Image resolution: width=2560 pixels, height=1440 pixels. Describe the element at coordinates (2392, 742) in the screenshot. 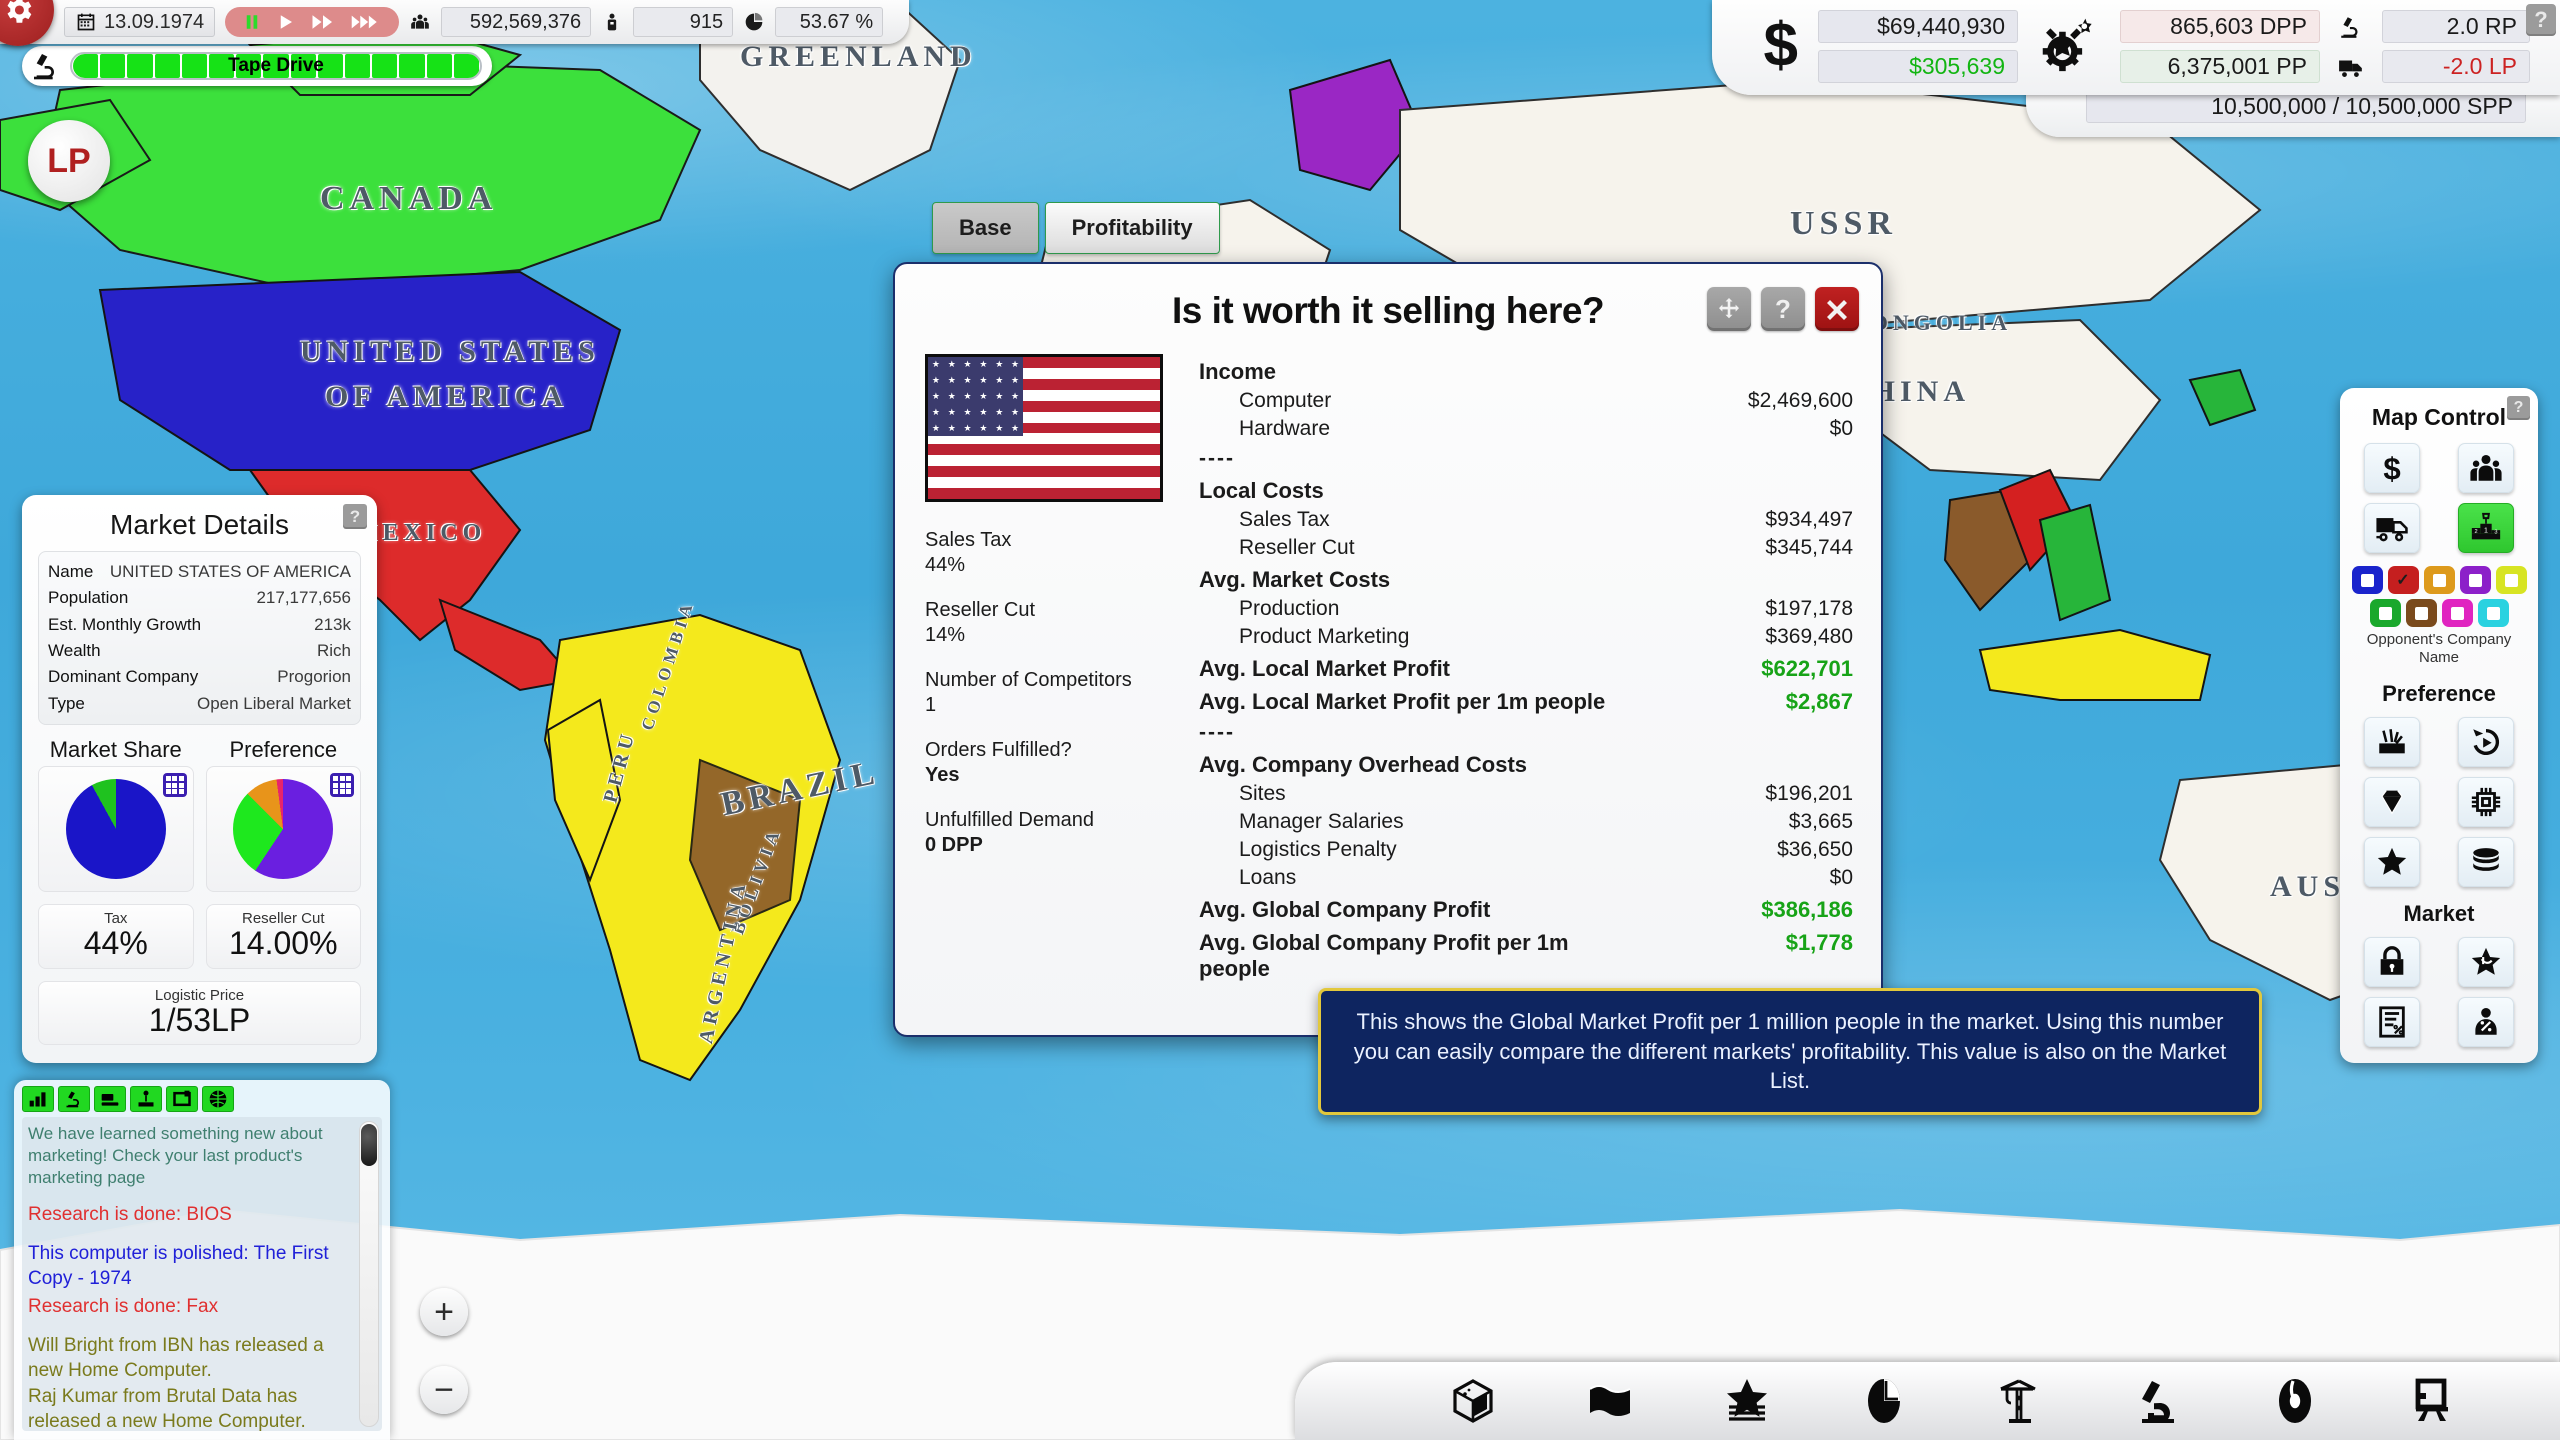

I see `office-supplies-icon` at that location.